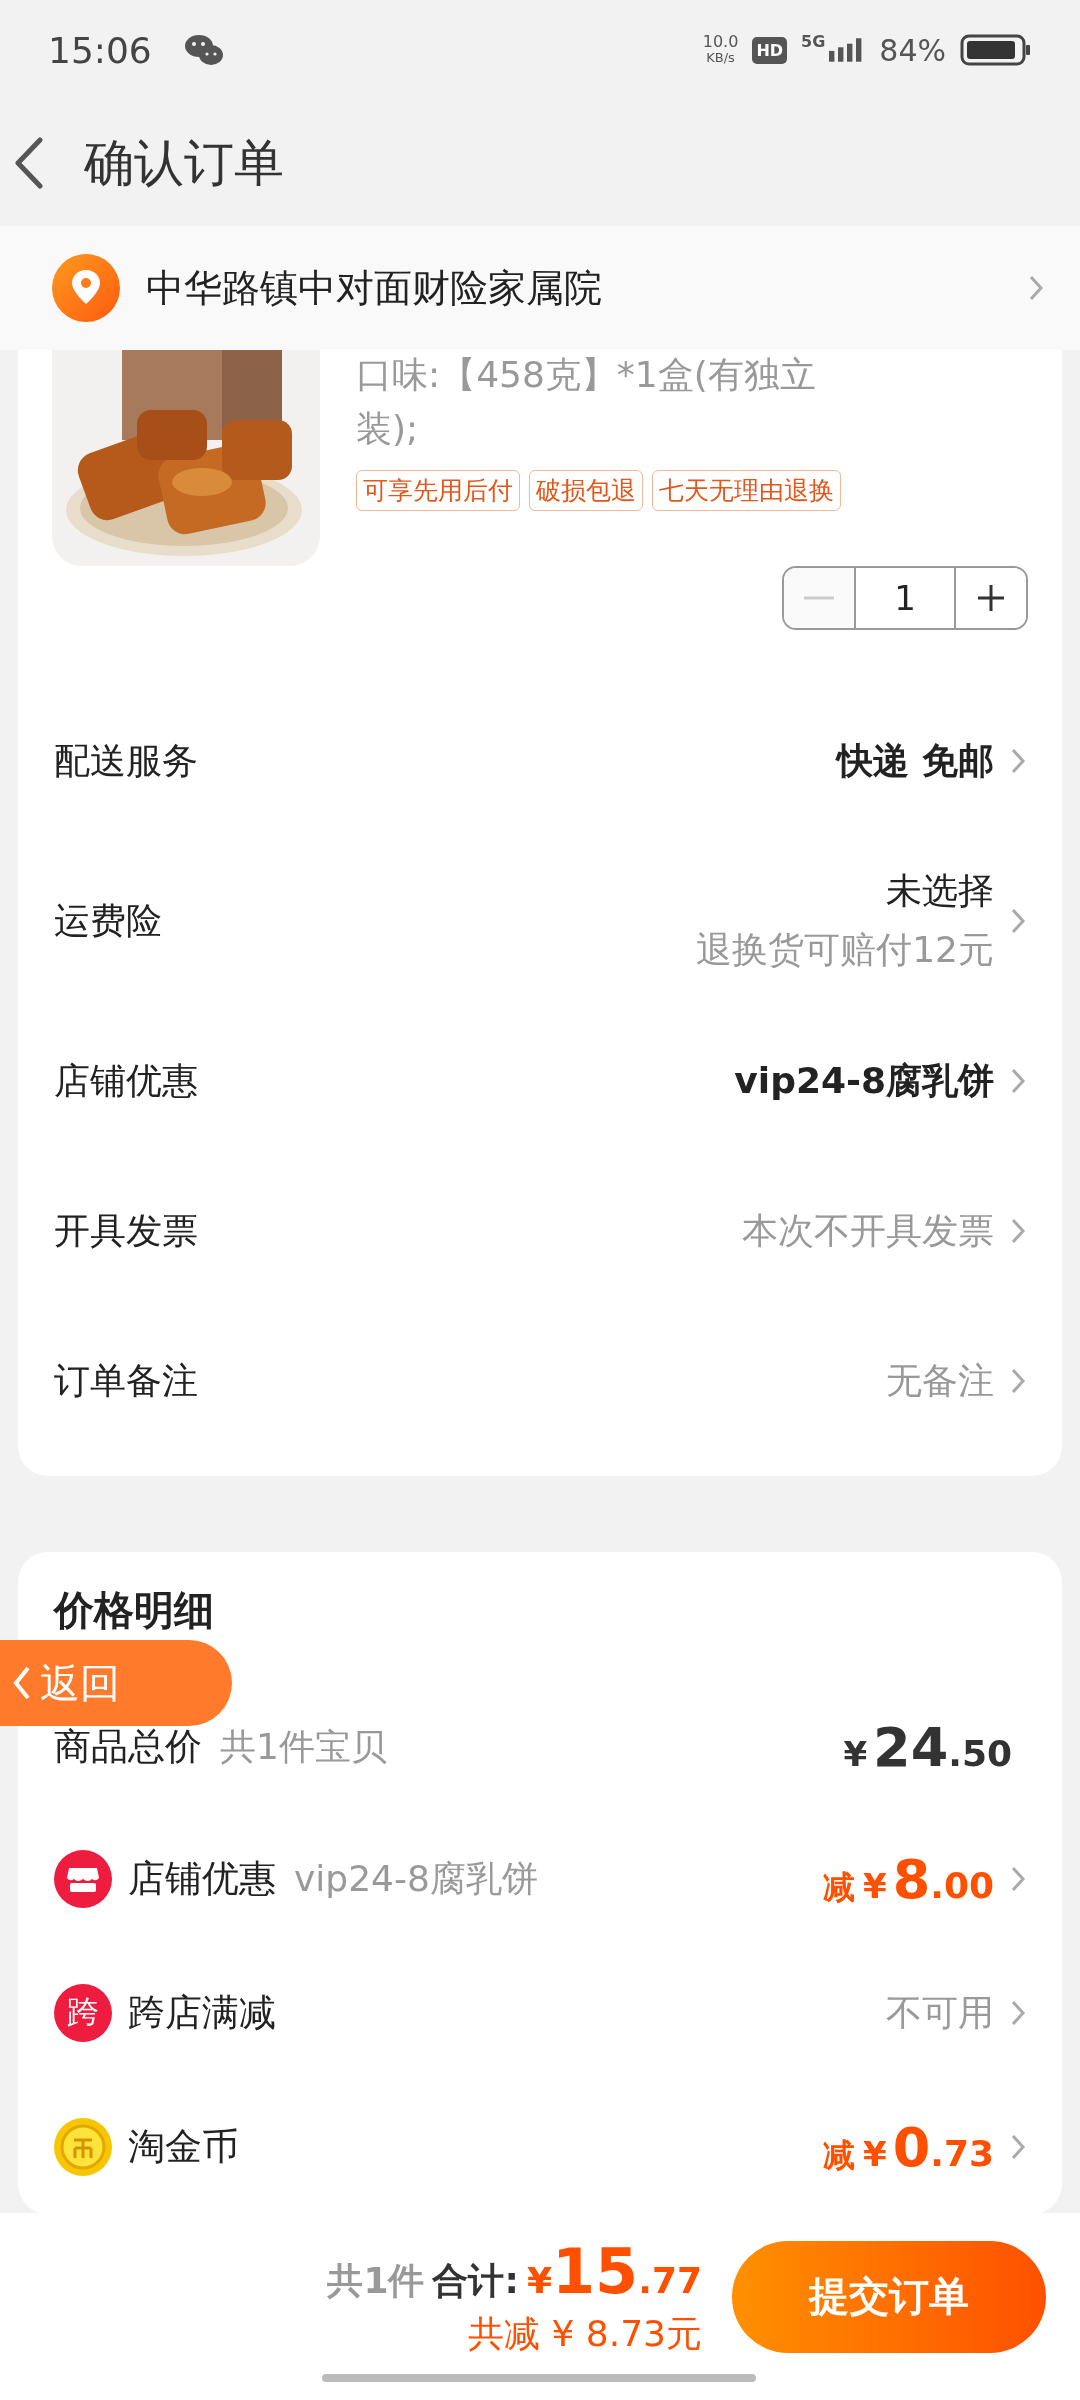 The image size is (1080, 2400). I want to click on chat-bubbles-icon, so click(203, 50).